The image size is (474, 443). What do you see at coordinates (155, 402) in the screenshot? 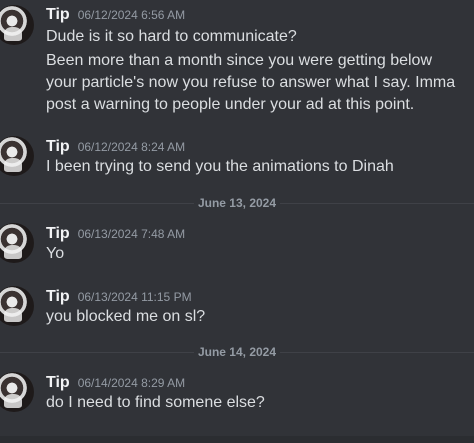
I see `message-text: do I need to find somene else?` at bounding box center [155, 402].